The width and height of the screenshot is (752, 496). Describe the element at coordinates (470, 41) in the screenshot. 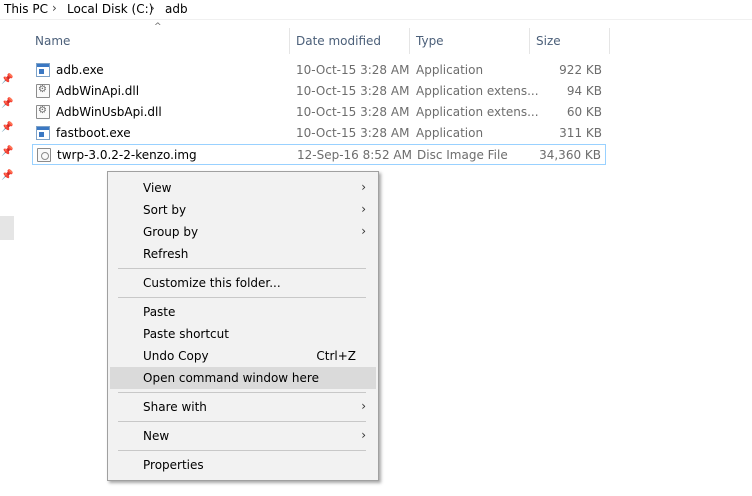

I see `column-header-type: Type` at that location.